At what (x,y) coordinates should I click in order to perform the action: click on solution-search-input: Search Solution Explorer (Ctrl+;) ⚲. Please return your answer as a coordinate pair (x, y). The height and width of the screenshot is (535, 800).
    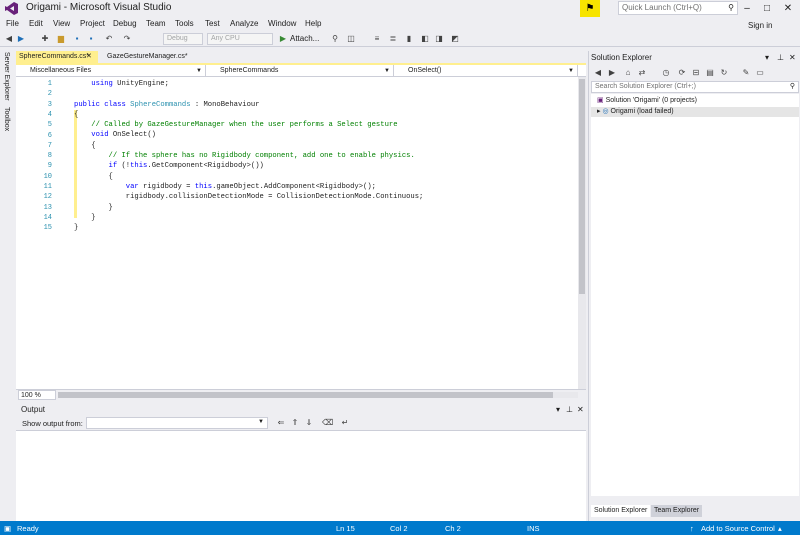
    Looking at the image, I should click on (695, 87).